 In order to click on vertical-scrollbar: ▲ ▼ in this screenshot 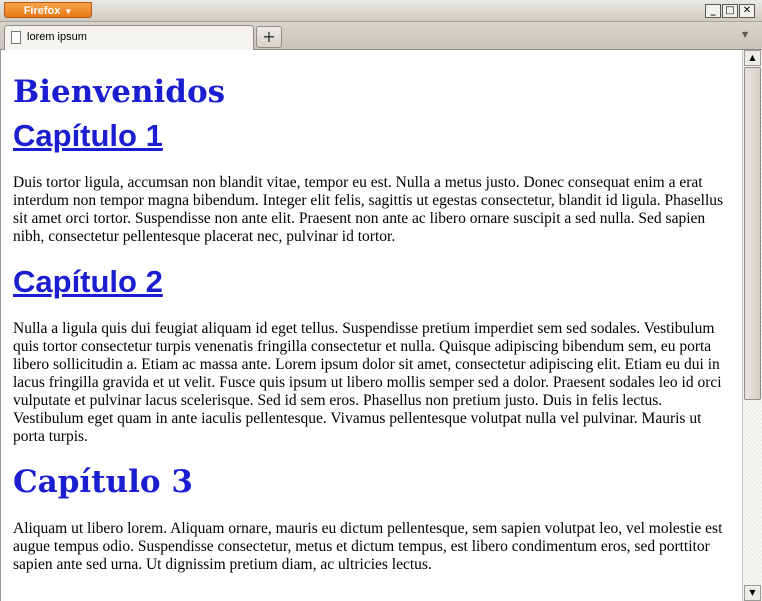, I will do `click(752, 325)`.